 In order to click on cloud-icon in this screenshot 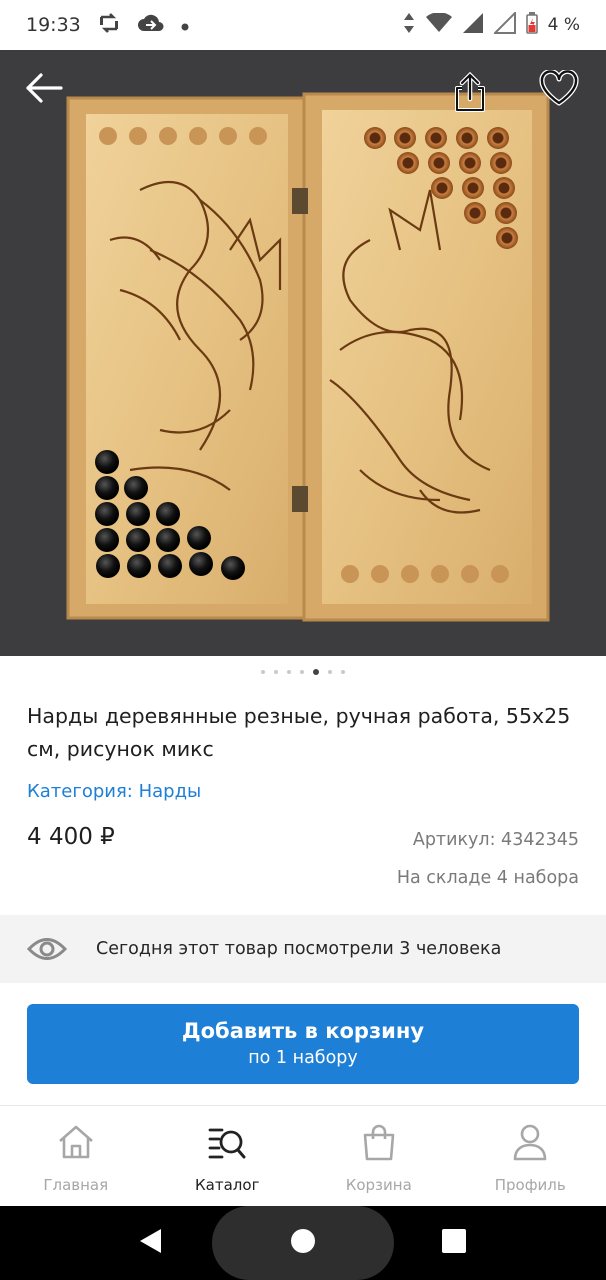, I will do `click(151, 25)`.